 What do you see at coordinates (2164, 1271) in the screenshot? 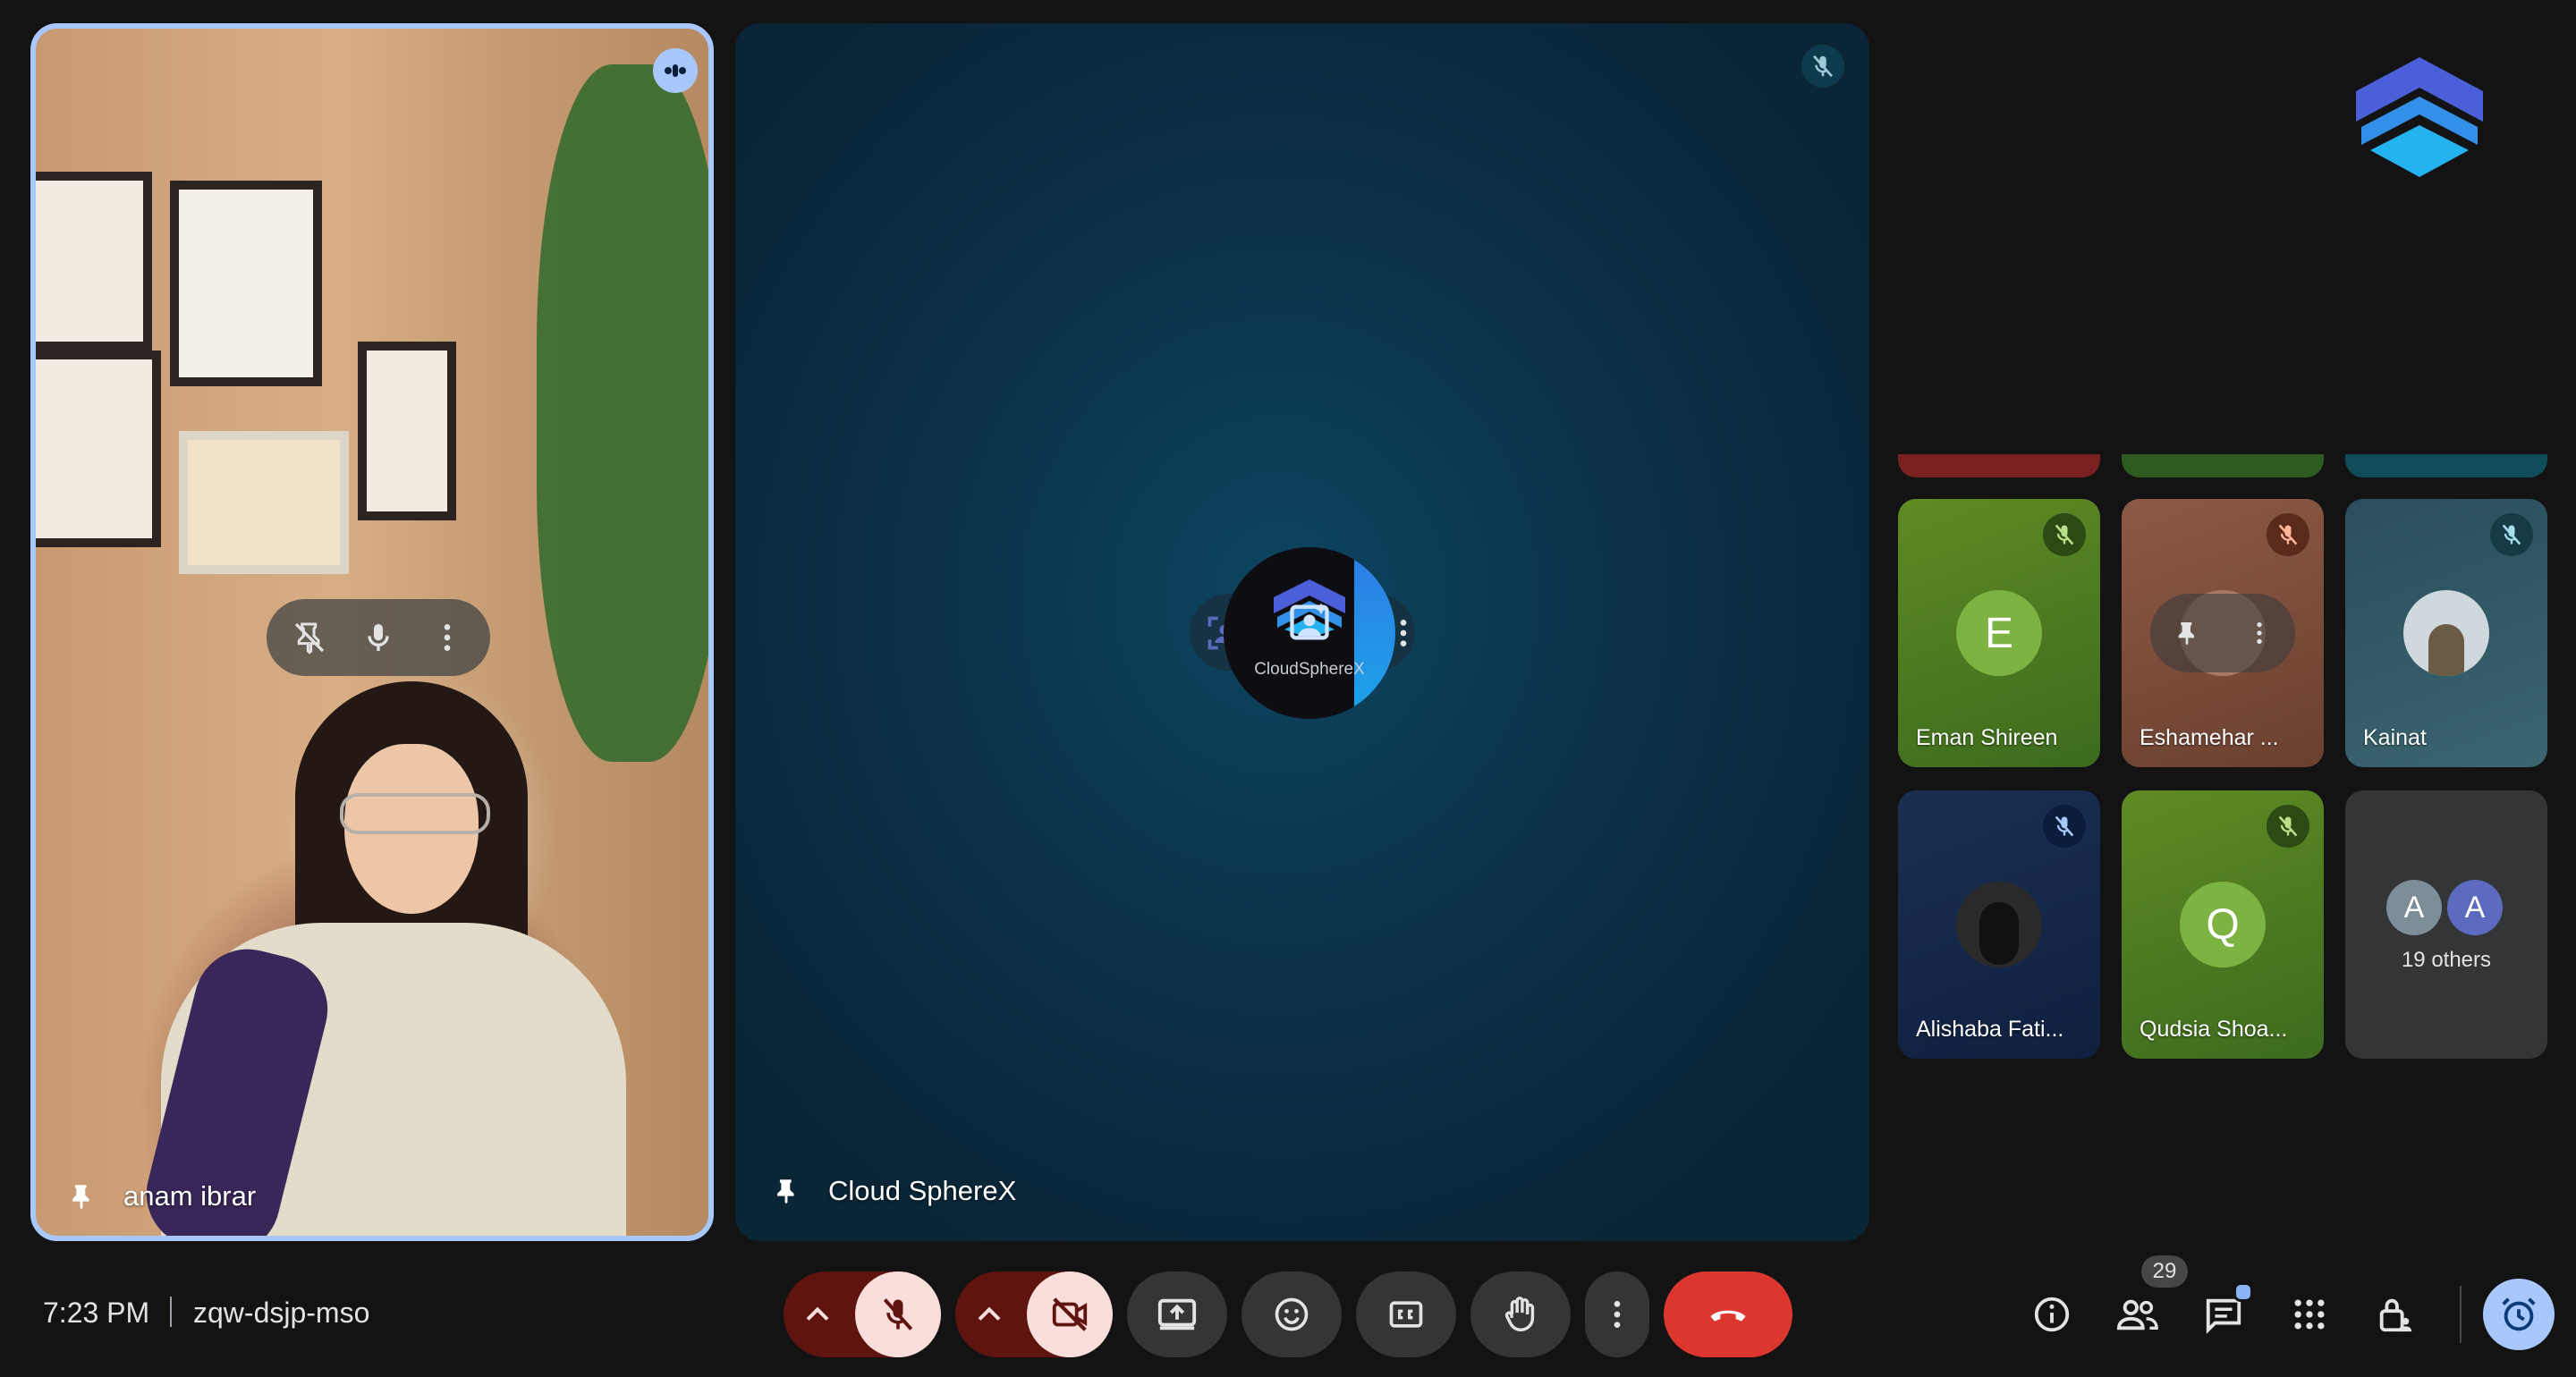
I see `participant-count-badge: 29` at bounding box center [2164, 1271].